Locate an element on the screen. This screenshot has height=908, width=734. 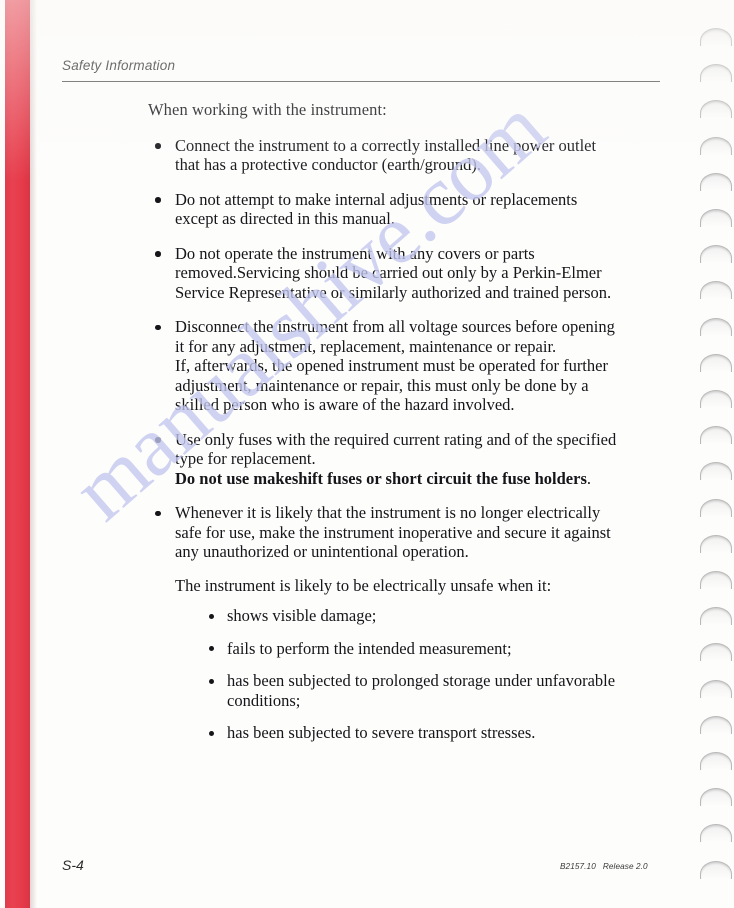
bullet-text-line: except as directed in this manual. is located at coordinates (285, 218).